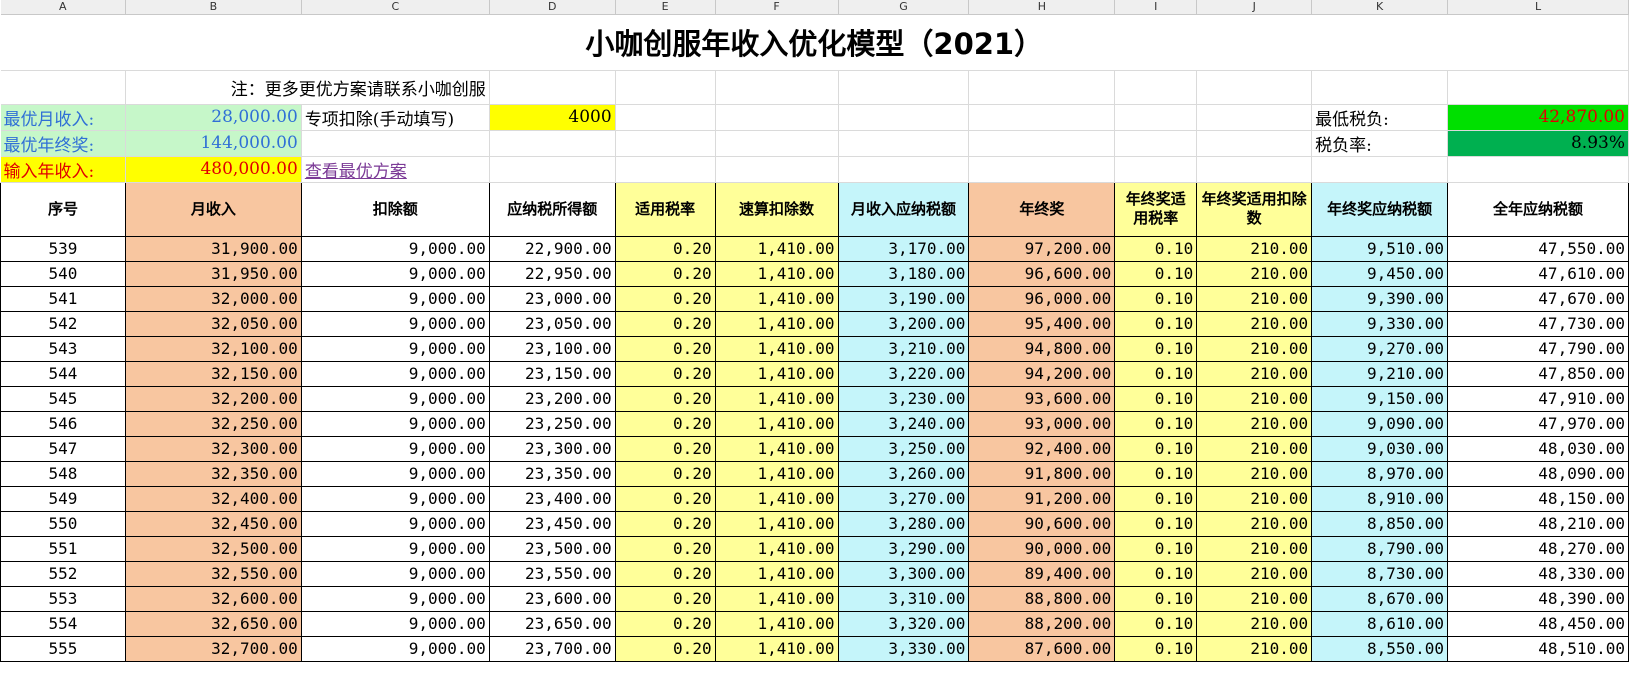 The height and width of the screenshot is (684, 1629). What do you see at coordinates (63, 448) in the screenshot?
I see `cell-seq: 547` at bounding box center [63, 448].